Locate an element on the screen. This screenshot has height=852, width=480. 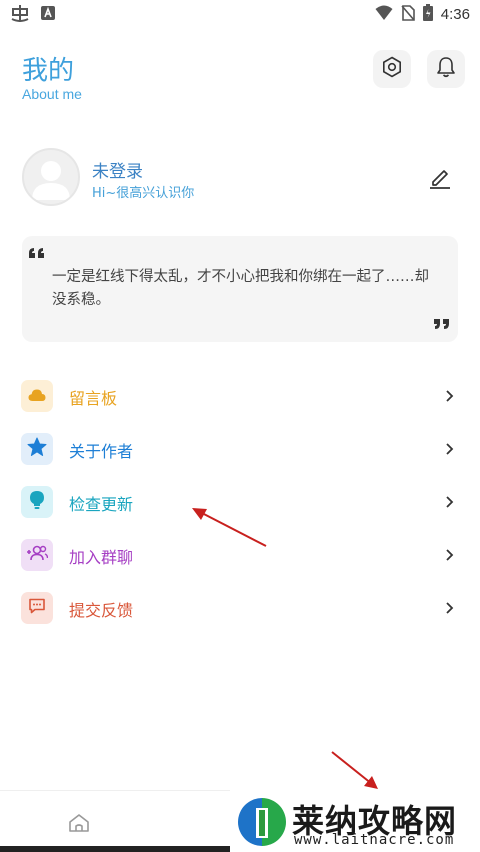
watermark-logo-icon is located at coordinates (262, 824).